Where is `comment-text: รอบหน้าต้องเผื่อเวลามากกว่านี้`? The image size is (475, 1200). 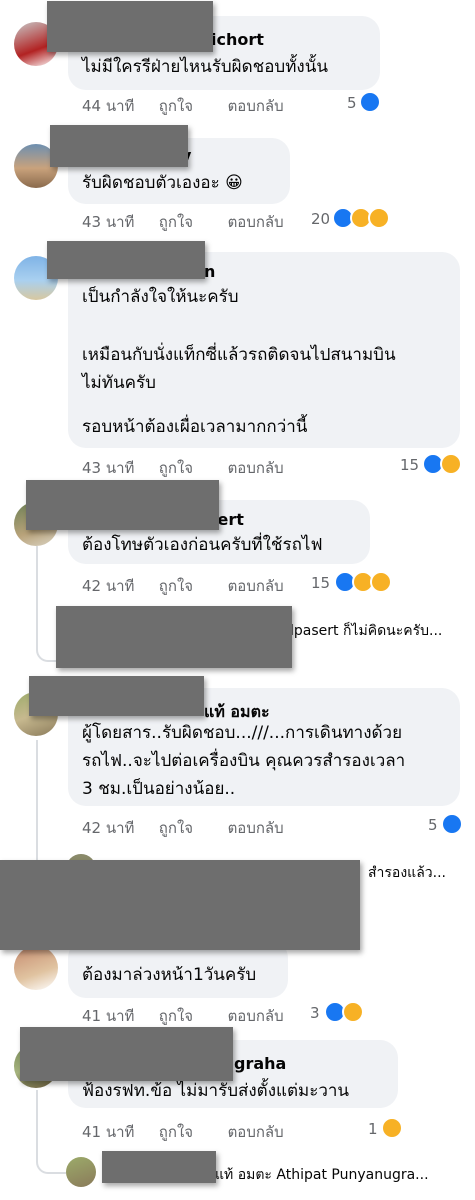 comment-text: รอบหน้าต้องเผื่อเวลามากกว่านี้ is located at coordinates (195, 427).